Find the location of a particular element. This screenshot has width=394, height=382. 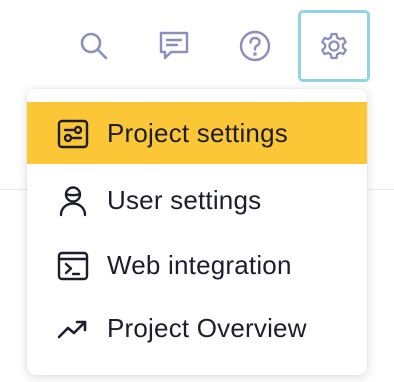

menu-item-label: Project Overview is located at coordinates (207, 327).